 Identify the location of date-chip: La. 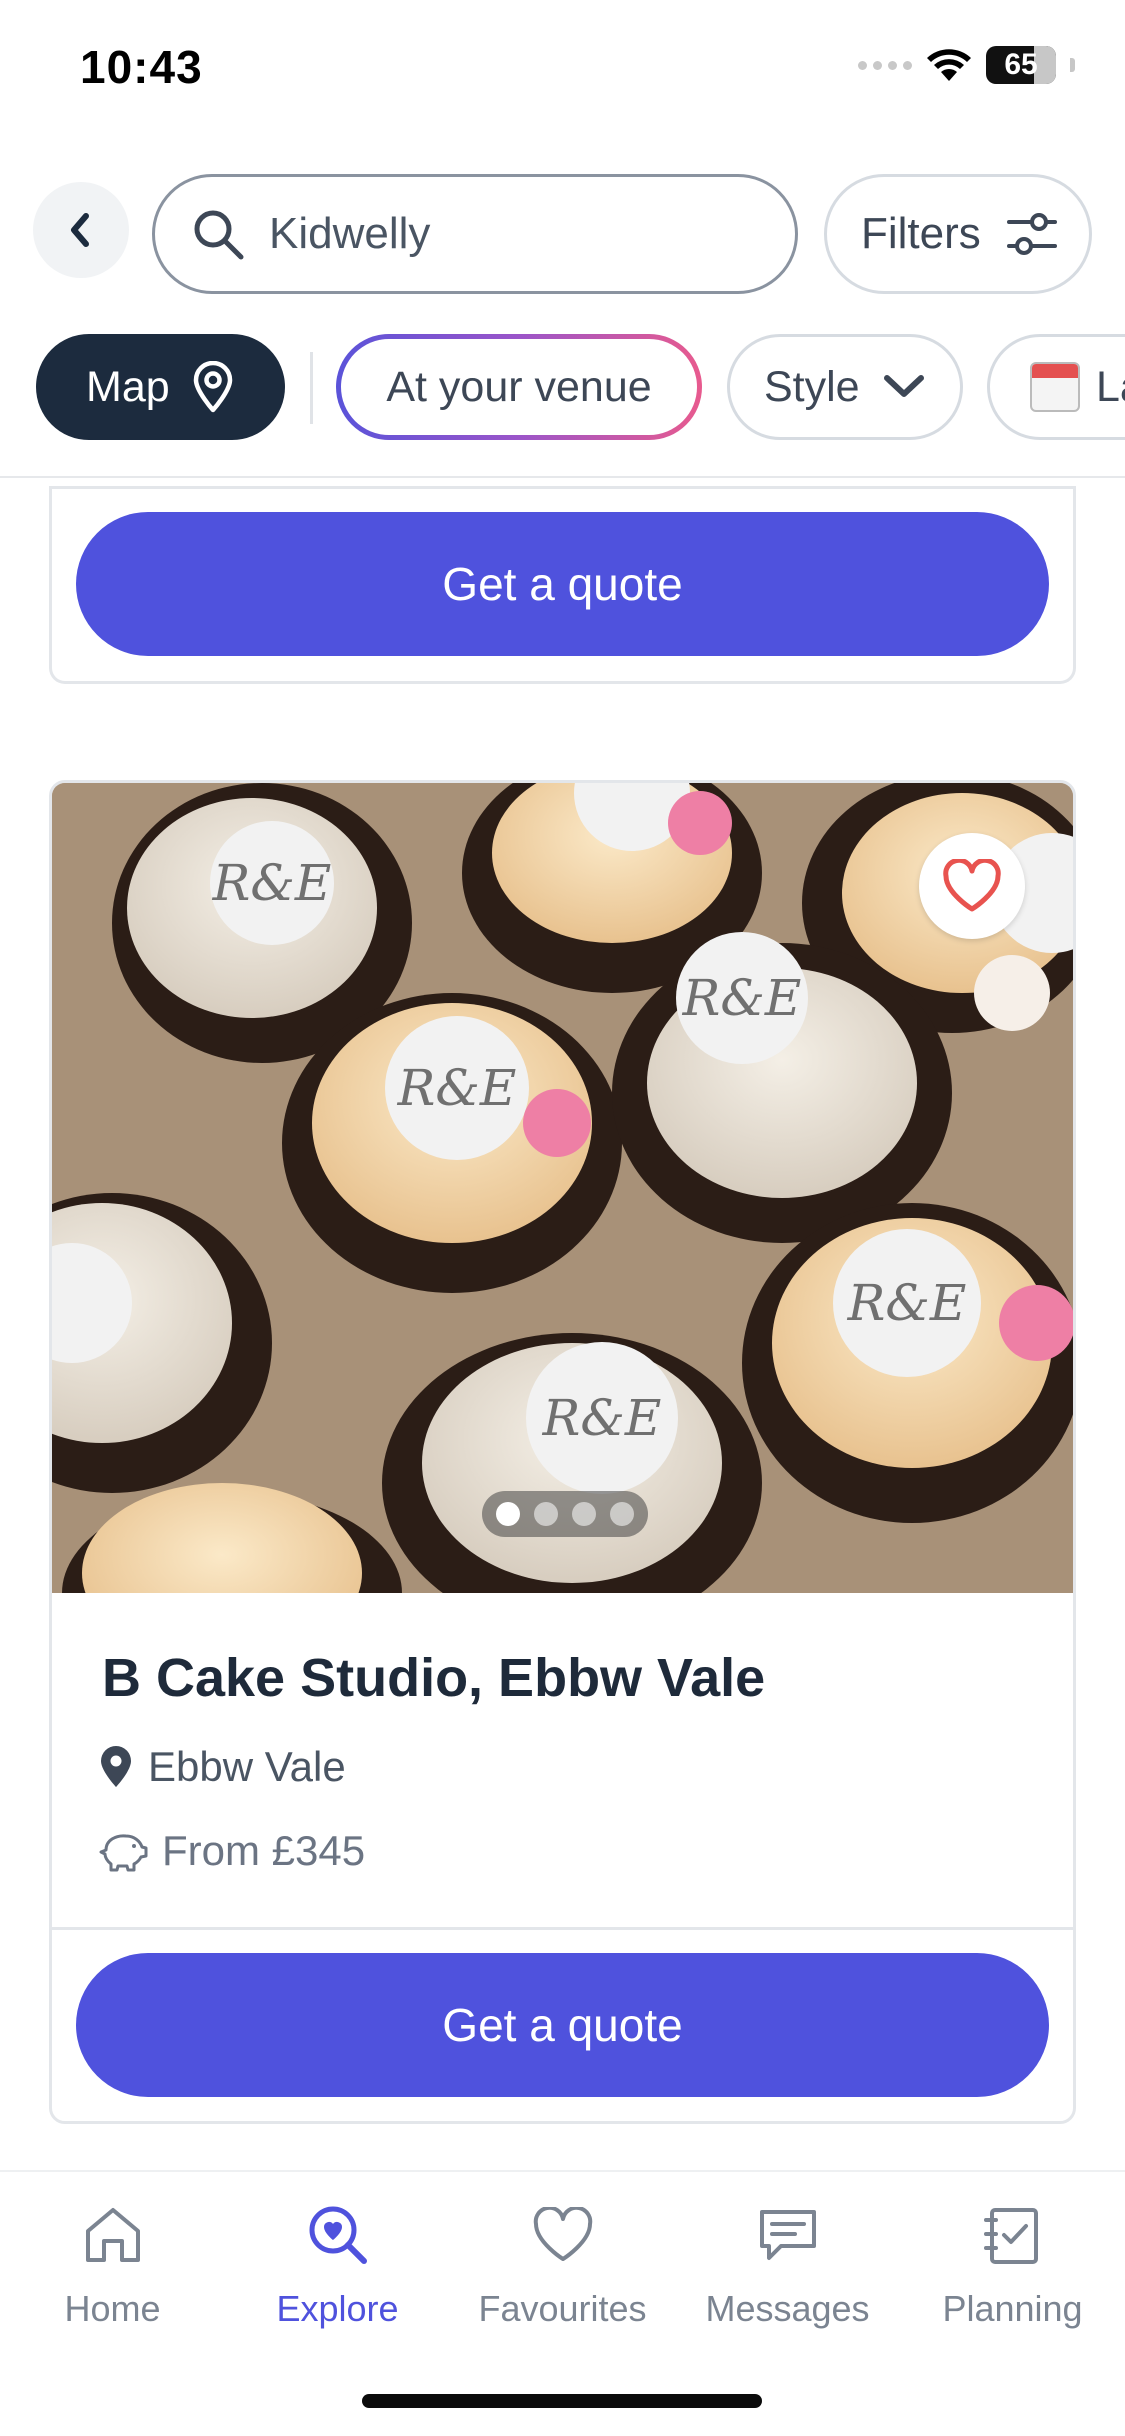
(1056, 387).